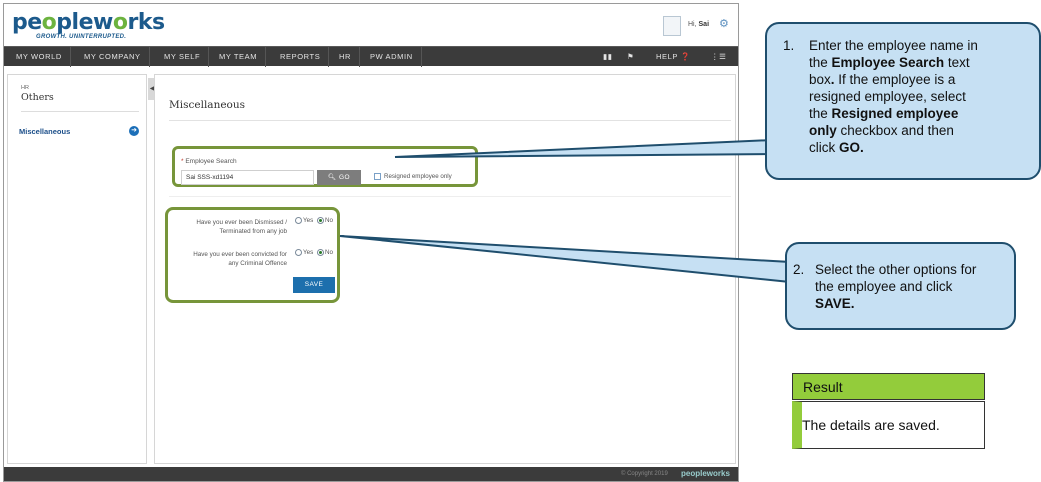 This screenshot has height=482, width=1041. Describe the element at coordinates (888, 386) in the screenshot. I see `result-heading: Result` at that location.